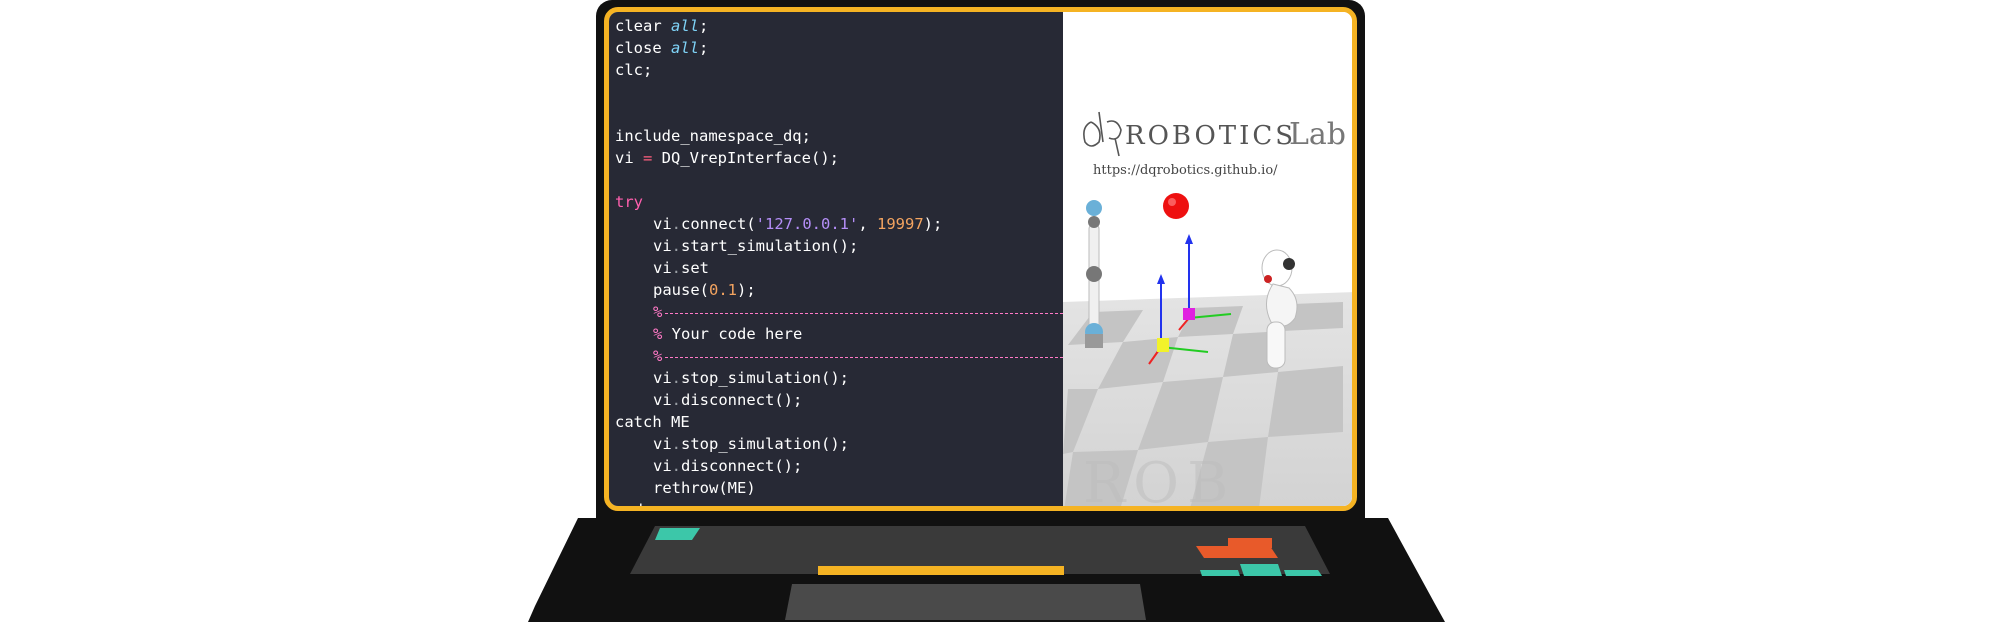 The image size is (2000, 627). What do you see at coordinates (1094, 274) in the screenshot?
I see `robot-arm-left` at bounding box center [1094, 274].